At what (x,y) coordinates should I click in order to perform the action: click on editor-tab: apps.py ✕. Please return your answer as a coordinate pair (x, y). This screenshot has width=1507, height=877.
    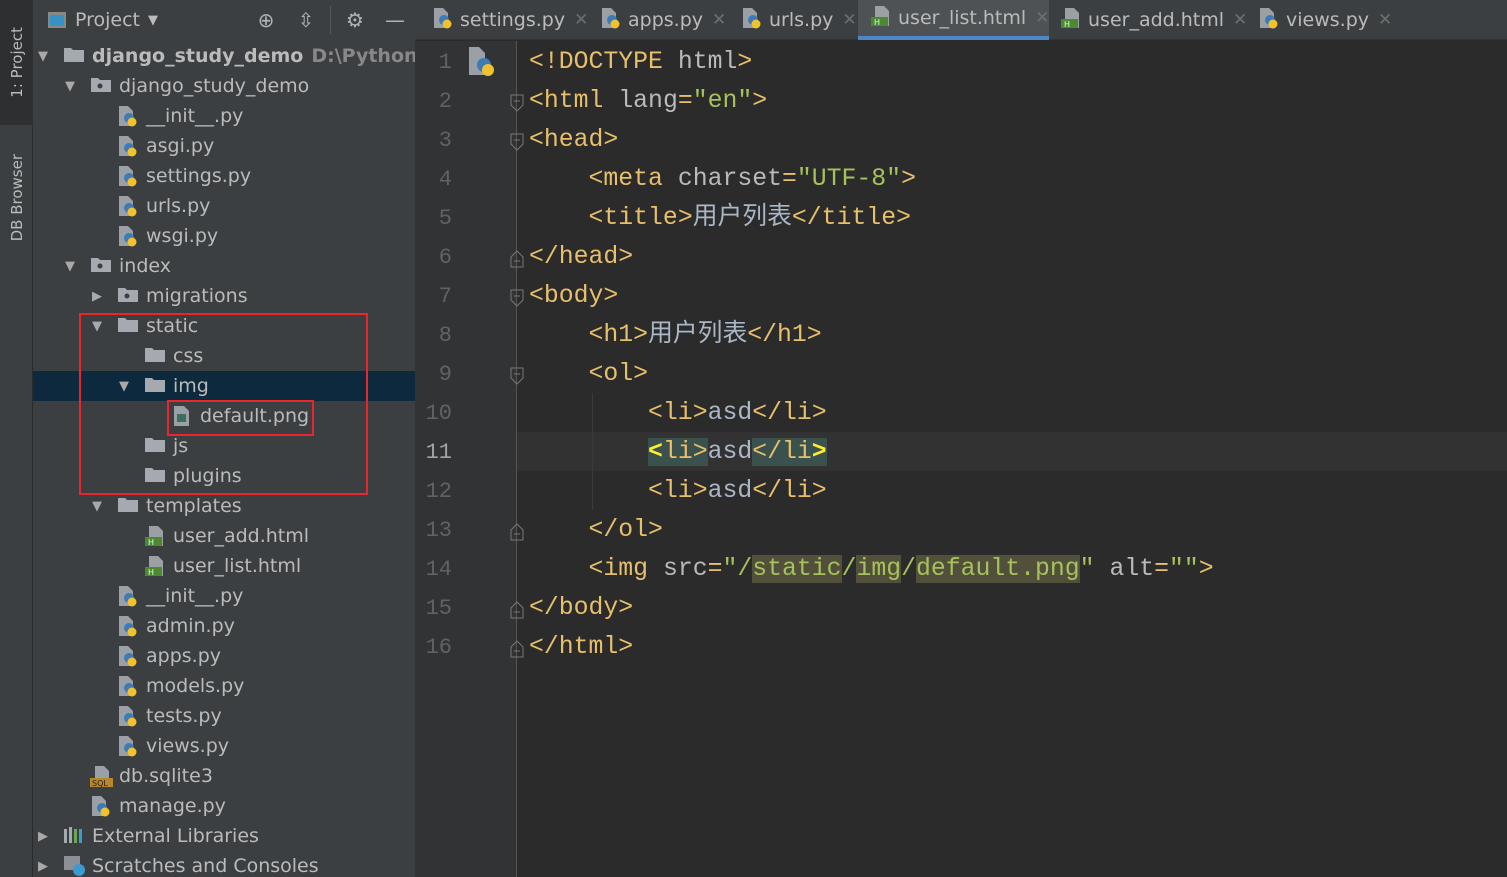
    Looking at the image, I should click on (663, 20).